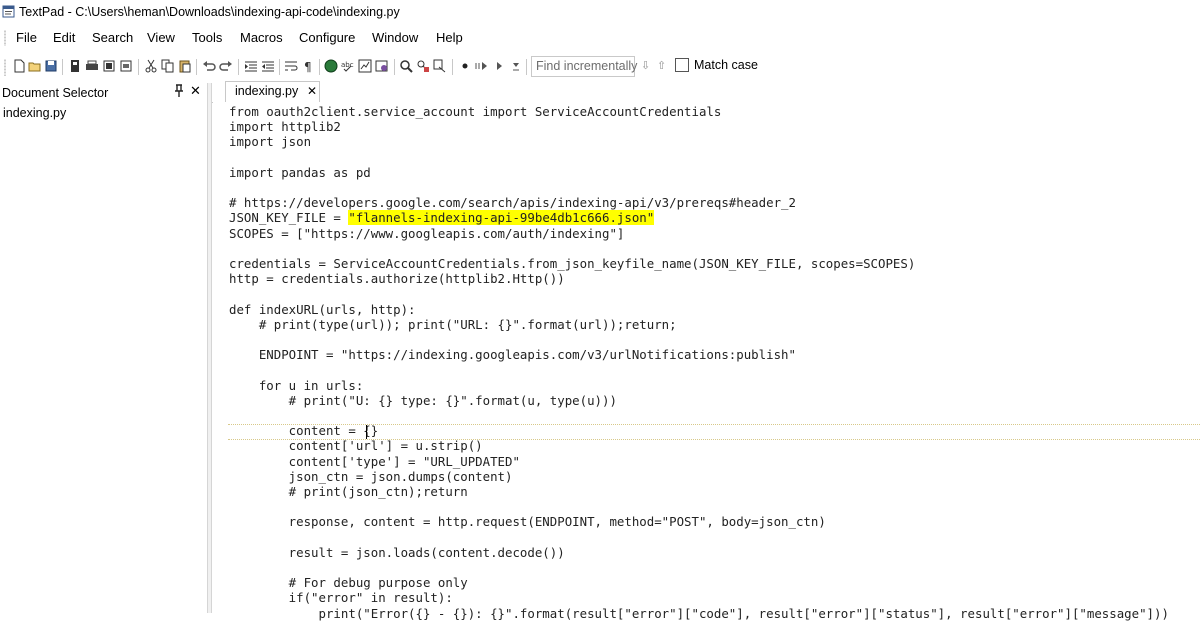 The image size is (1200, 621). What do you see at coordinates (374, 461) in the screenshot?
I see `code-line: content['type'] = "URL_UPDATED"` at bounding box center [374, 461].